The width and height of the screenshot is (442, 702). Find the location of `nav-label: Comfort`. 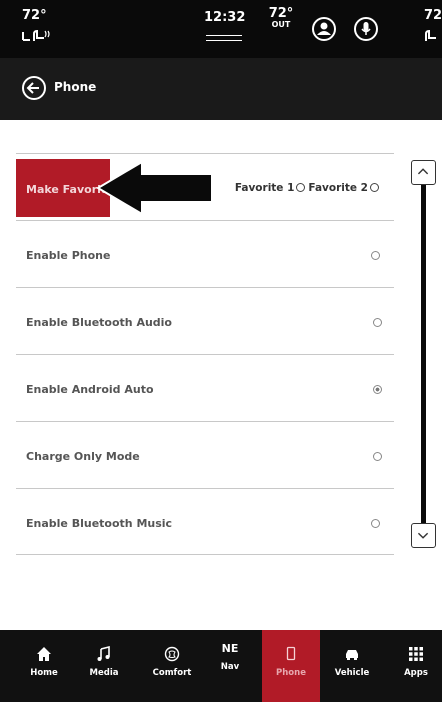

nav-label: Comfort is located at coordinates (172, 673).